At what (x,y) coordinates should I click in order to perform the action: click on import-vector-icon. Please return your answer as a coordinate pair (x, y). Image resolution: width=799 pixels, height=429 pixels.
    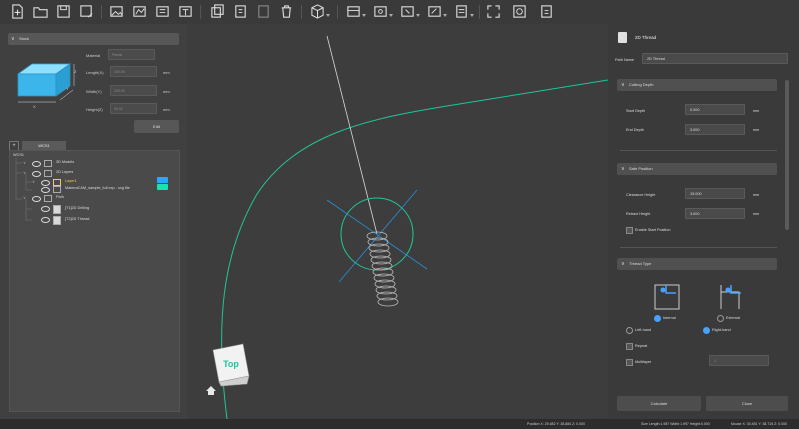
    Looking at the image, I should click on (139, 11).